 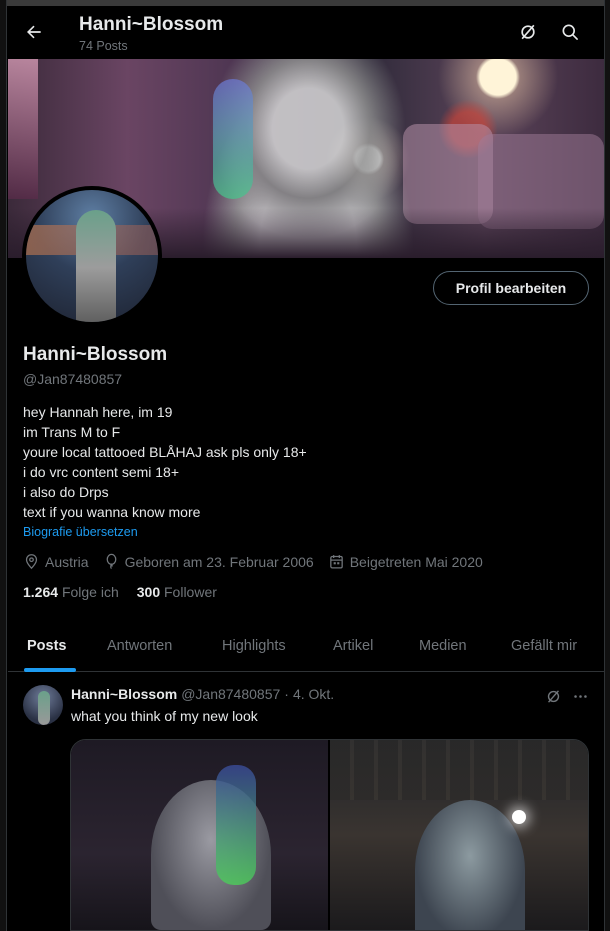 What do you see at coordinates (101, 472) in the screenshot?
I see `bio-line: i do vrc content semi 18+` at bounding box center [101, 472].